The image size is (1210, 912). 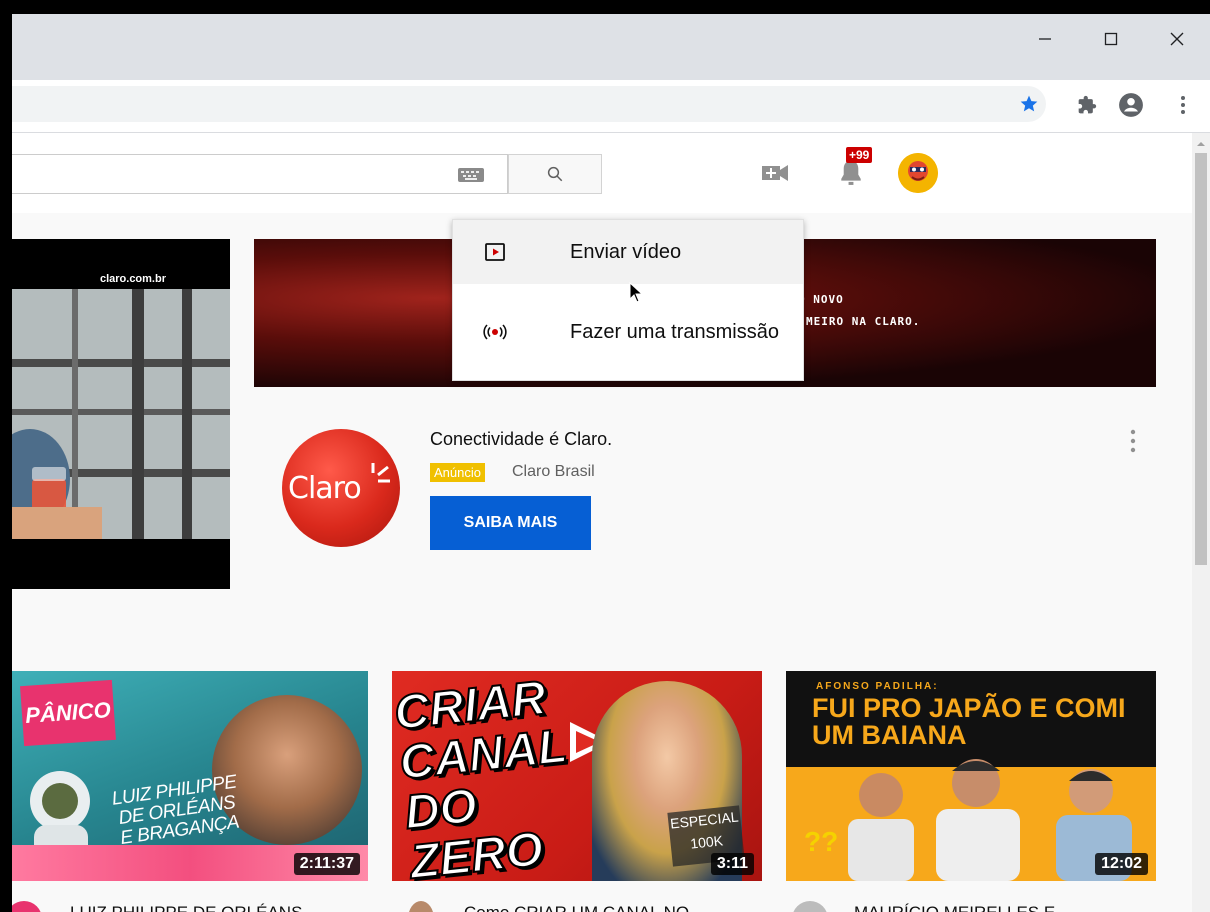 What do you see at coordinates (326, 864) in the screenshot?
I see `duration-badge: 2:11:37` at bounding box center [326, 864].